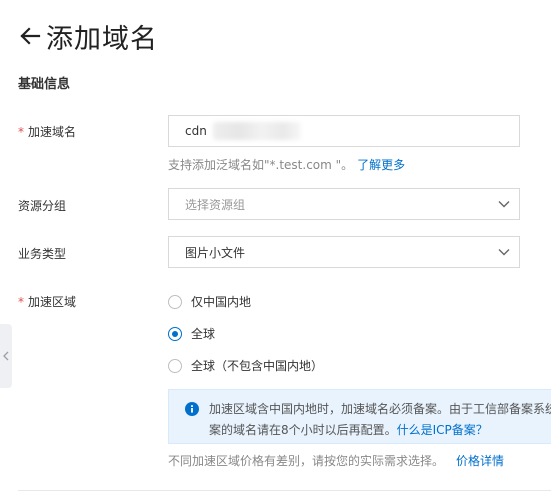  I want to click on domain-hint: 支持添加泛域名如"*.test.com "。 了解更多, so click(286, 164).